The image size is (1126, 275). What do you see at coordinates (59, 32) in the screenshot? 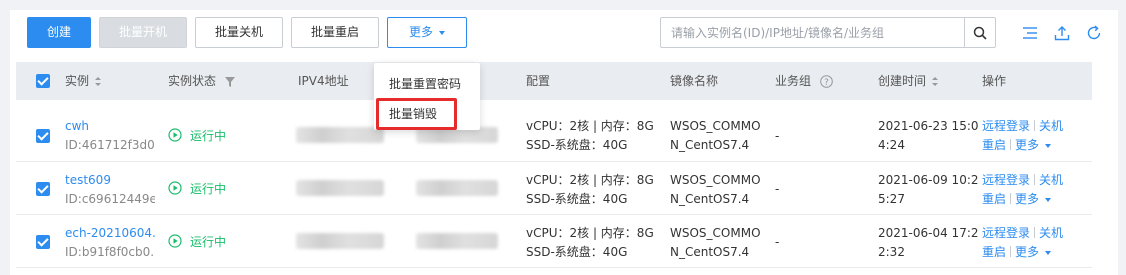
I see `create-button: 创建` at bounding box center [59, 32].